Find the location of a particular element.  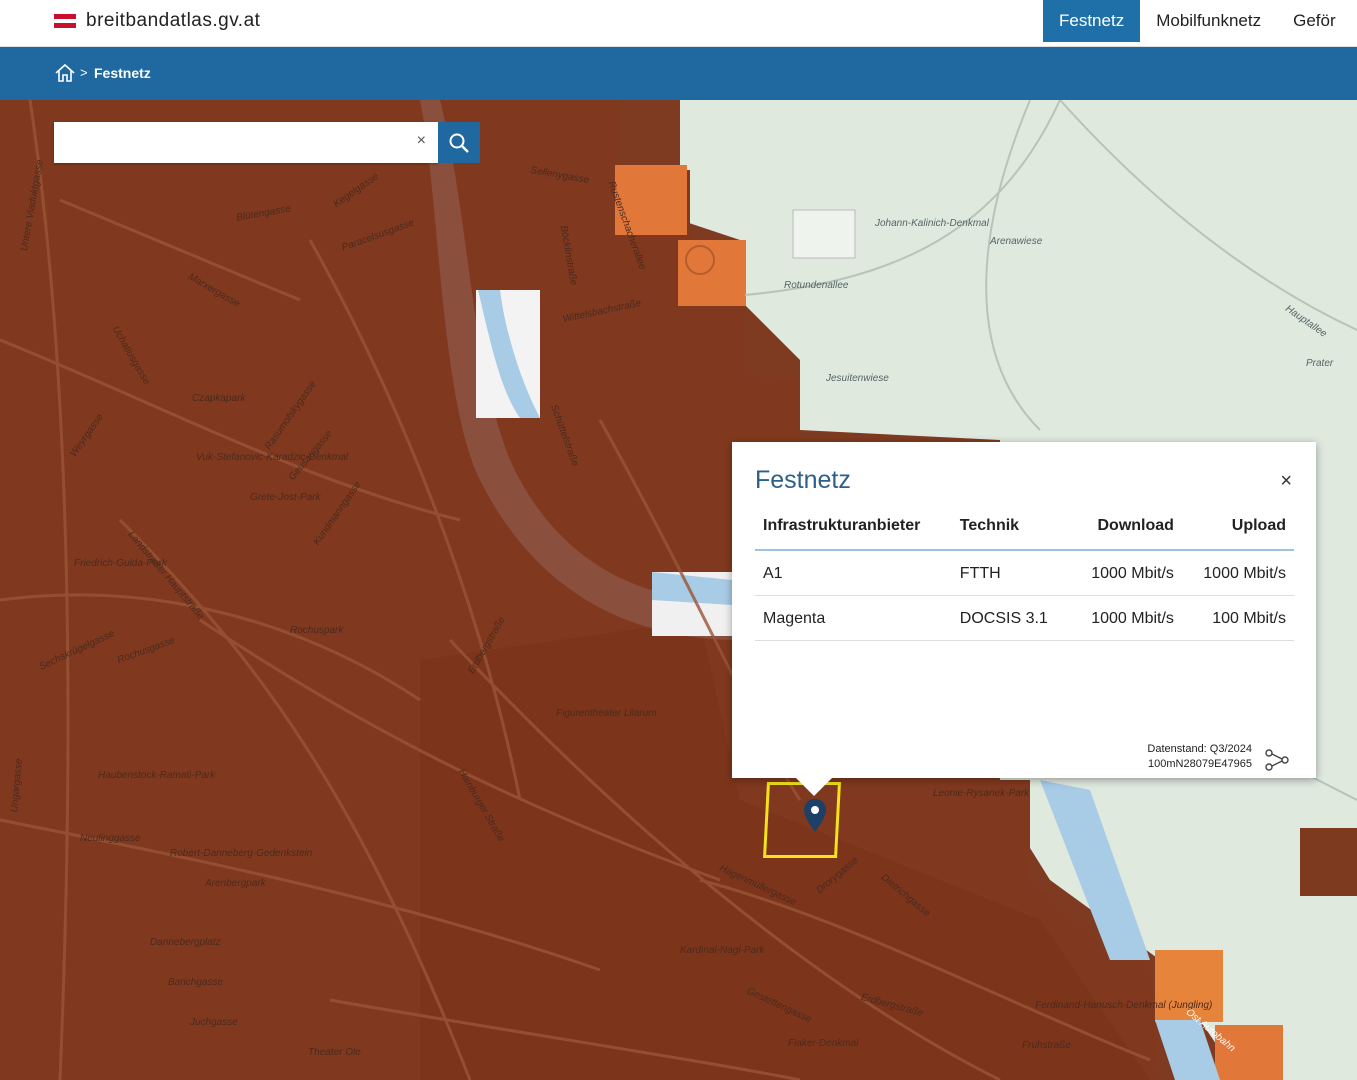

data-status: Datenstand: Q3/2024 100mN28079E47965 is located at coordinates (1199, 757).